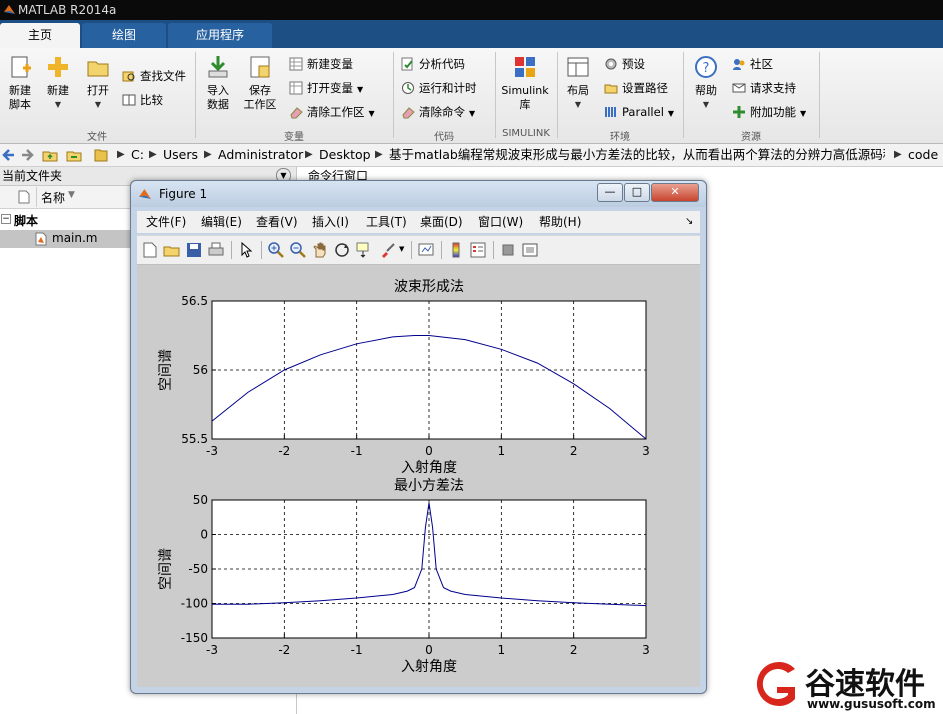 The width and height of the screenshot is (943, 714). Describe the element at coordinates (502, 650) in the screenshot. I see `x-tick-label: 1` at that location.